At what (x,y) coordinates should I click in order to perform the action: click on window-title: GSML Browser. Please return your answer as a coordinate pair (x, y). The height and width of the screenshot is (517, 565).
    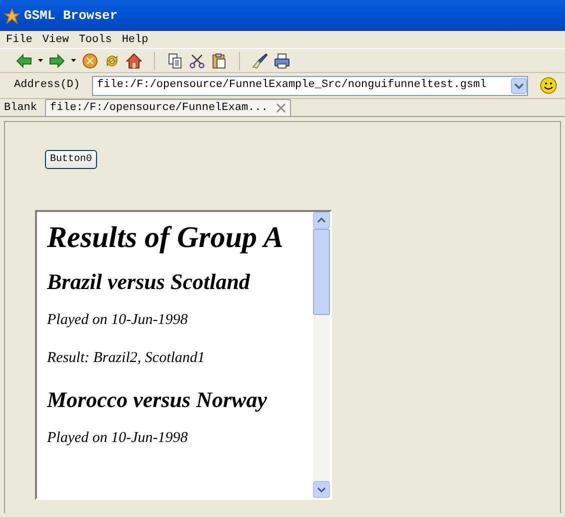
    Looking at the image, I should click on (71, 15).